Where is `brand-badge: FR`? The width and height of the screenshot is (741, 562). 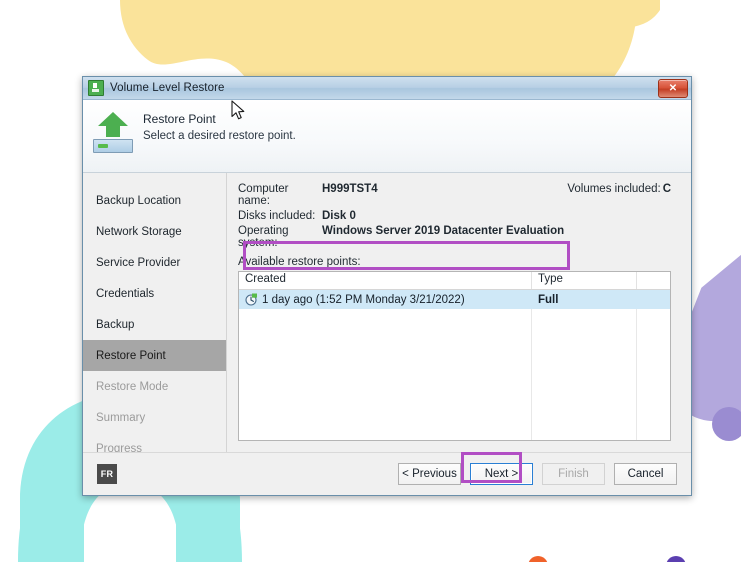
brand-badge: FR is located at coordinates (107, 474).